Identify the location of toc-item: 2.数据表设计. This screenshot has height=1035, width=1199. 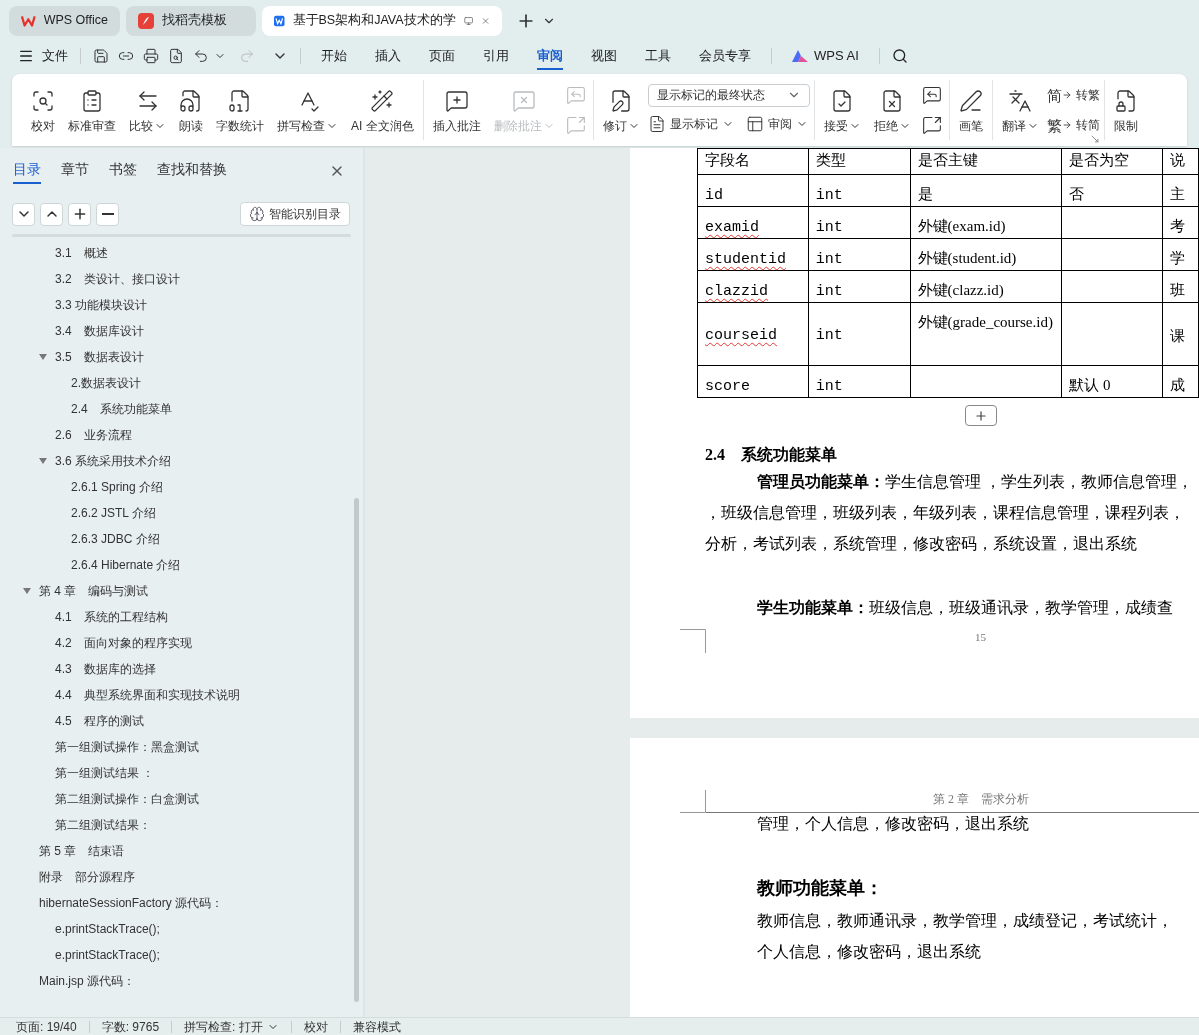
(106, 383).